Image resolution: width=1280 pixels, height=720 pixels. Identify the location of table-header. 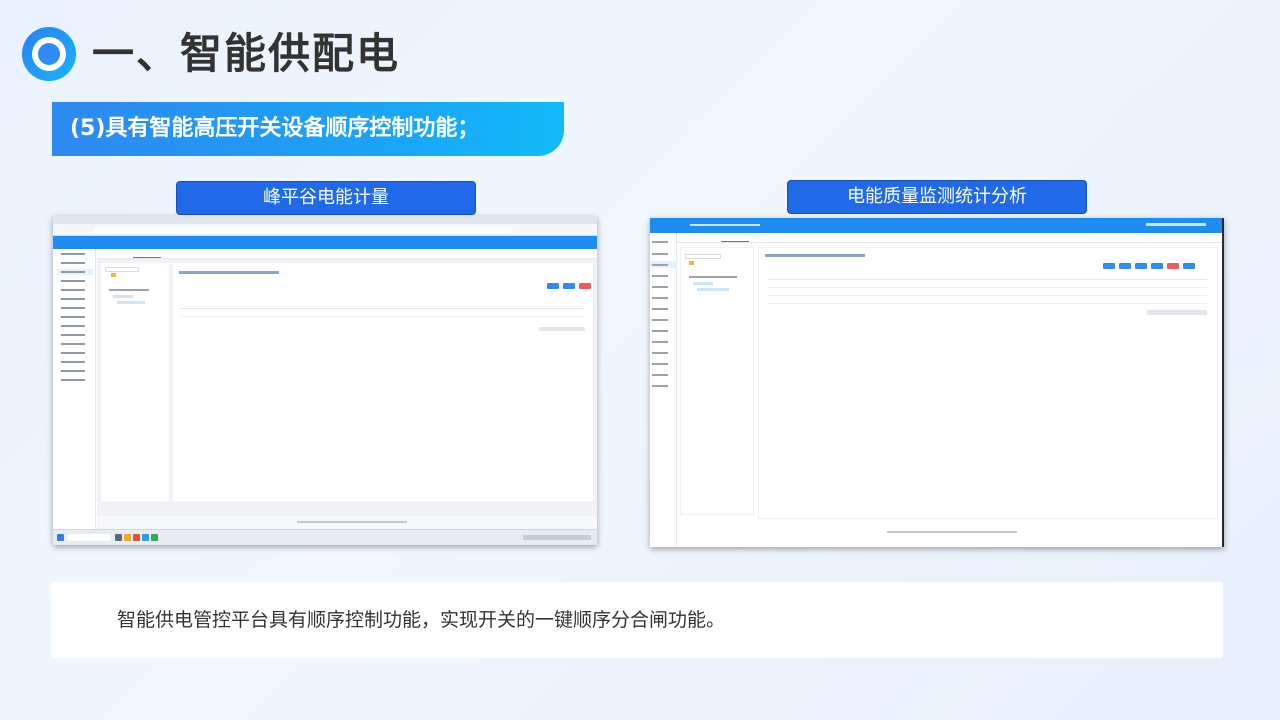
(383, 306).